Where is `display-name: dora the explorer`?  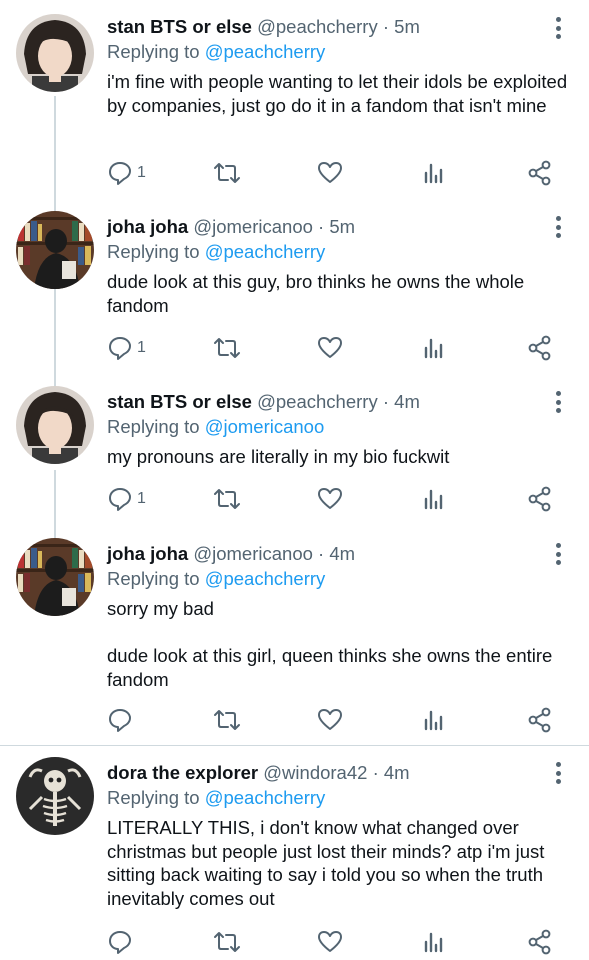 display-name: dora the explorer is located at coordinates (182, 772).